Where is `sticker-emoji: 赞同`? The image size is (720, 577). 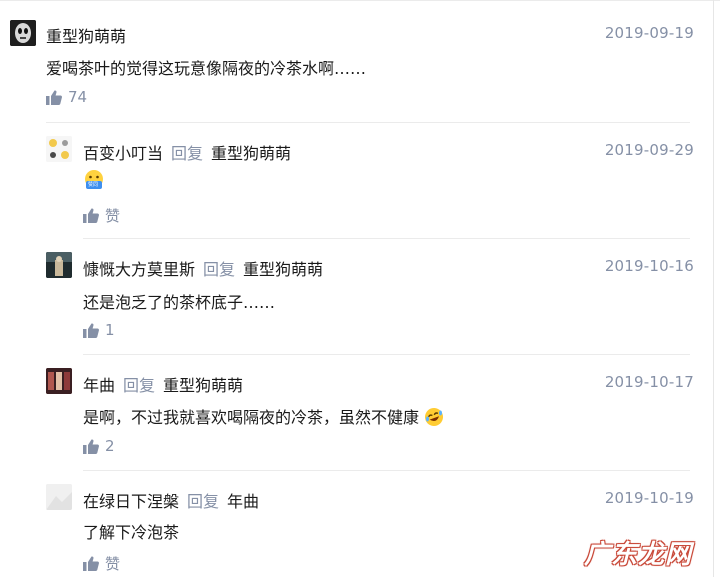 sticker-emoji: 赞同 is located at coordinates (94, 180).